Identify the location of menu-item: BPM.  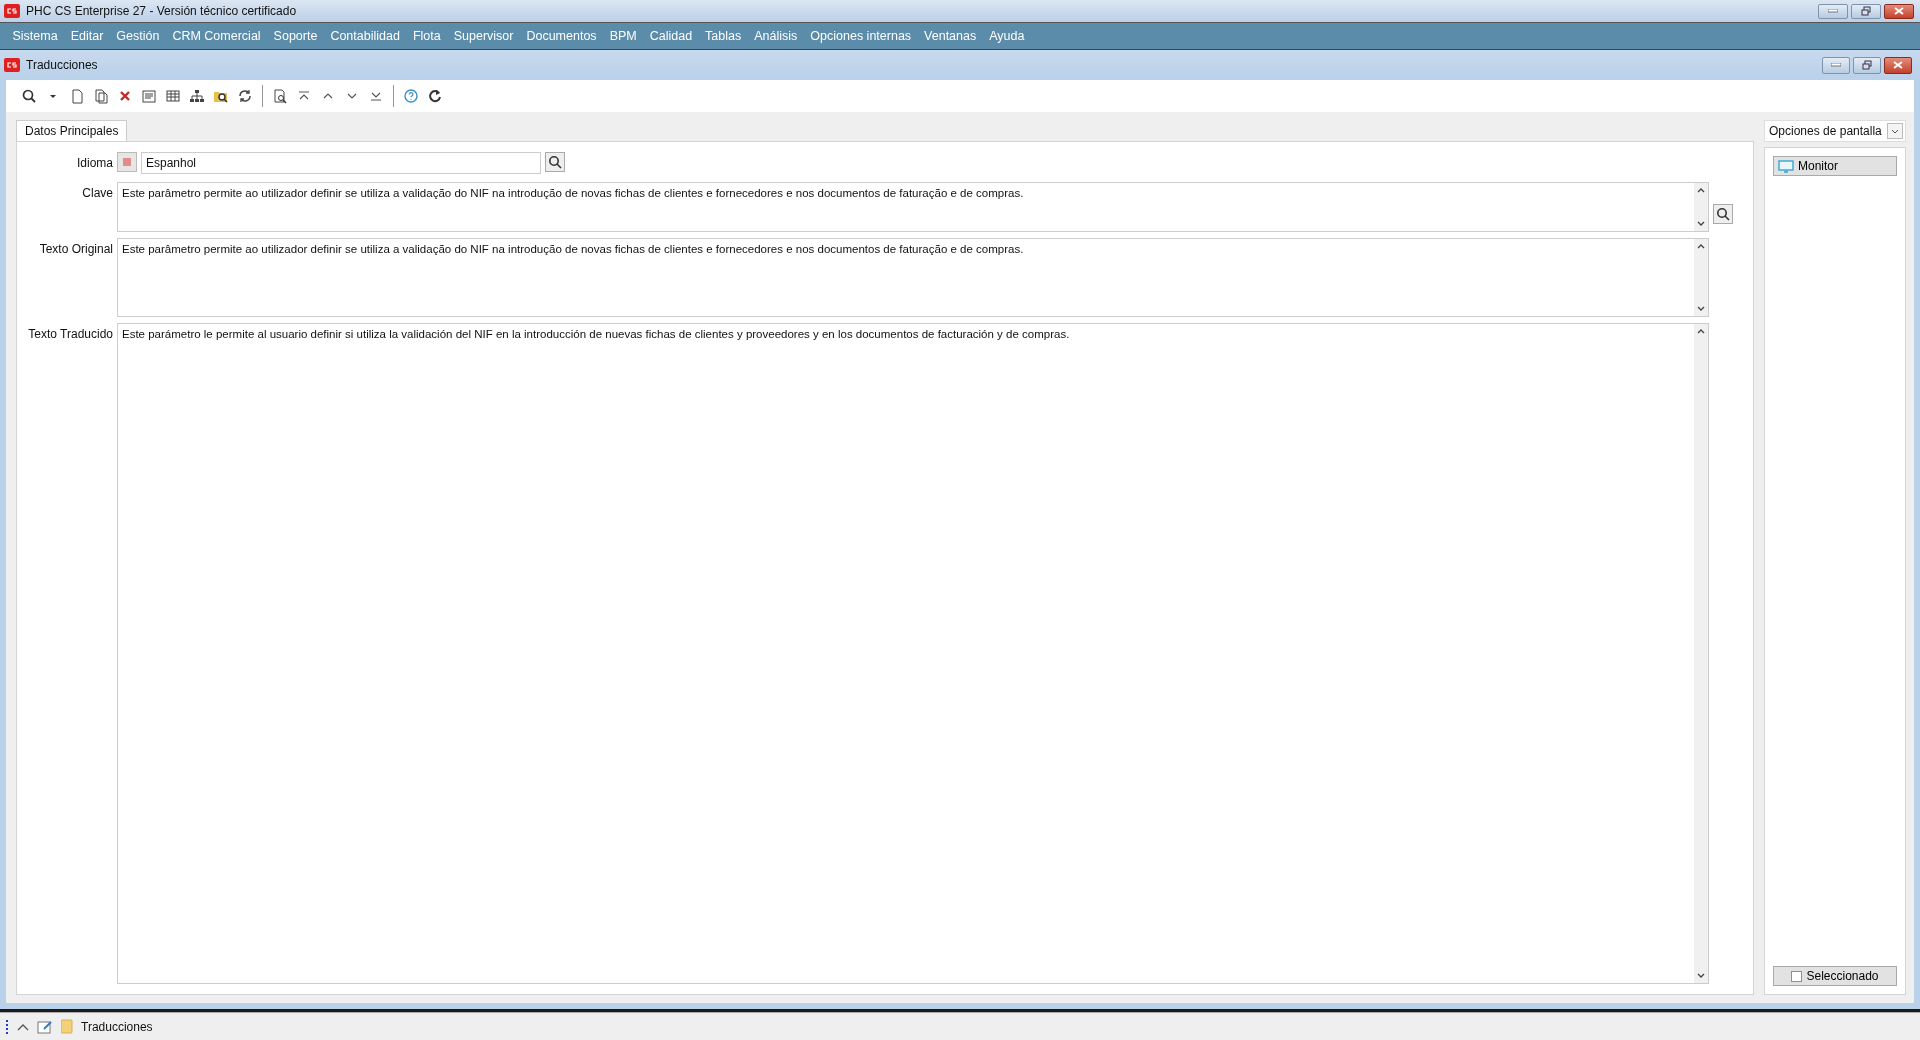
(623, 36).